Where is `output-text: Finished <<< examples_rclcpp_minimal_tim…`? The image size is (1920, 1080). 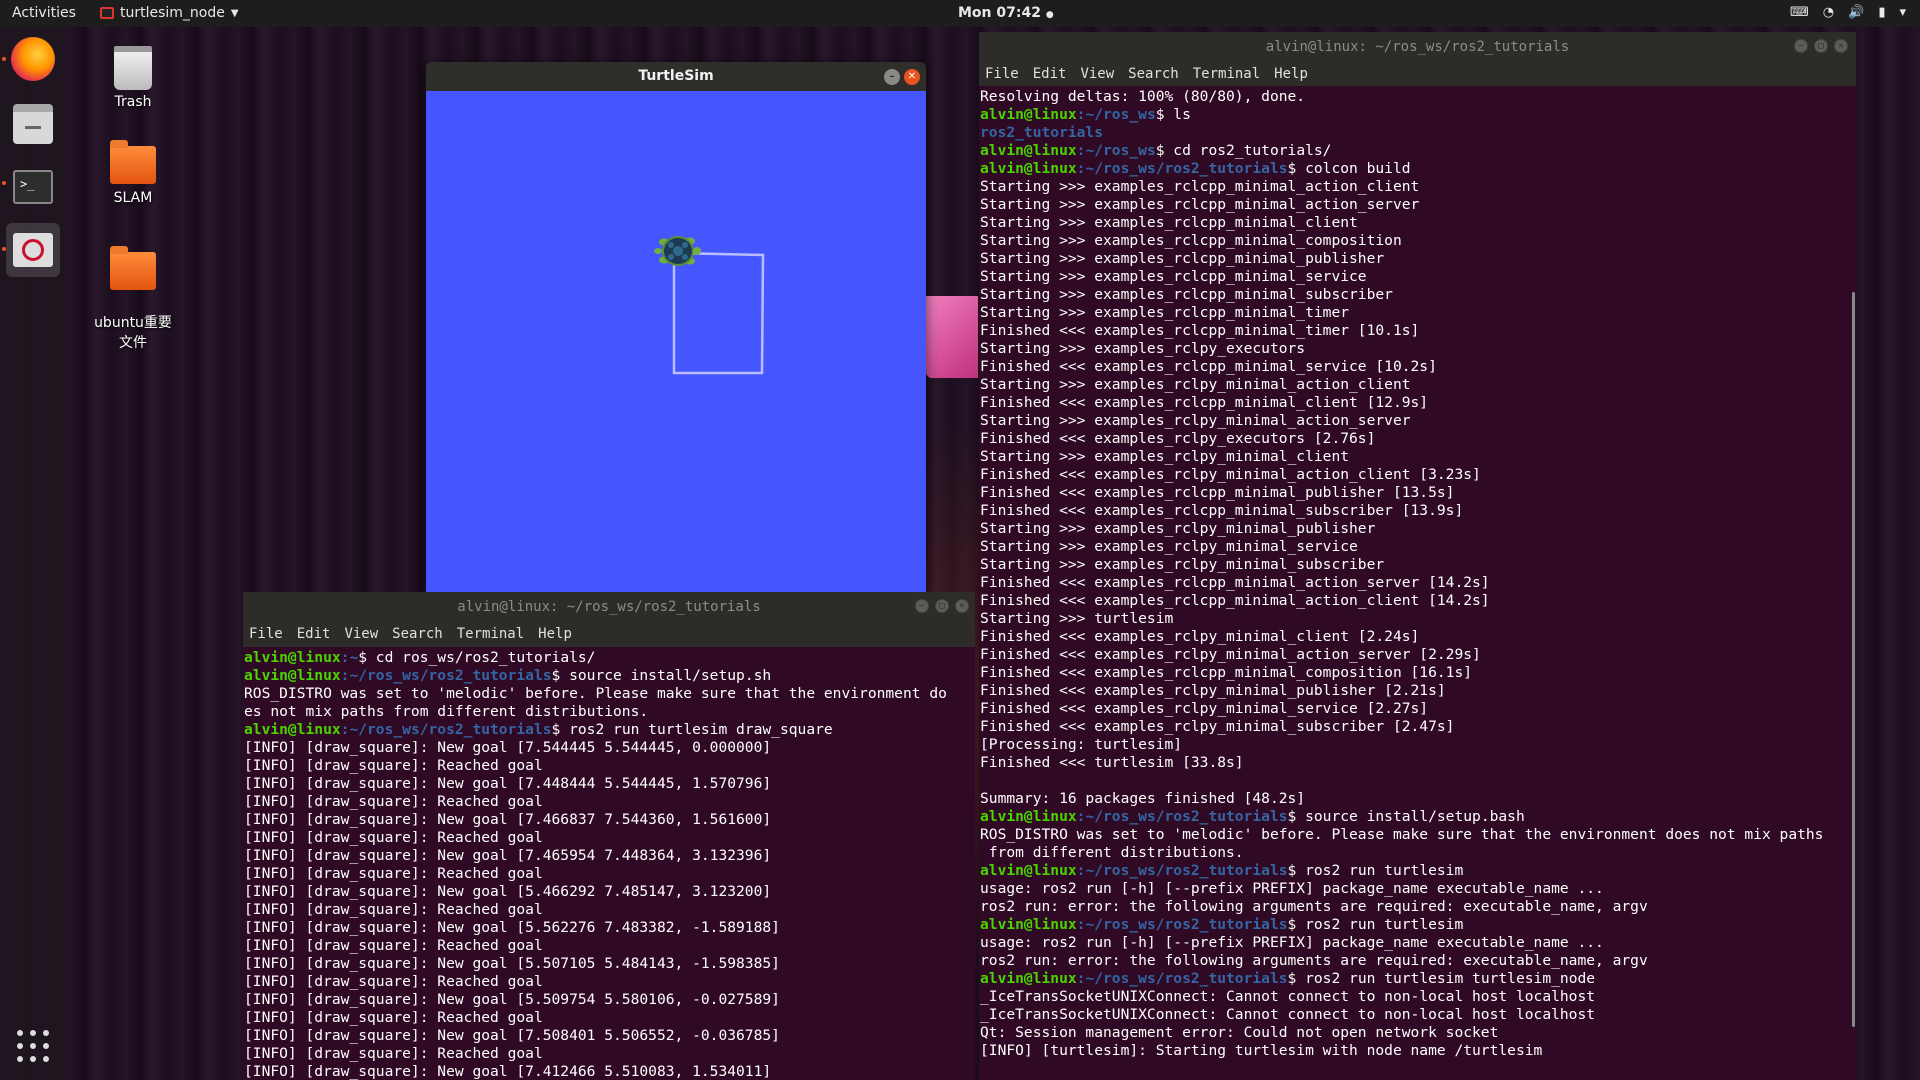
output-text: Finished <<< examples_rclcpp_minimal_tim… is located at coordinates (1200, 330).